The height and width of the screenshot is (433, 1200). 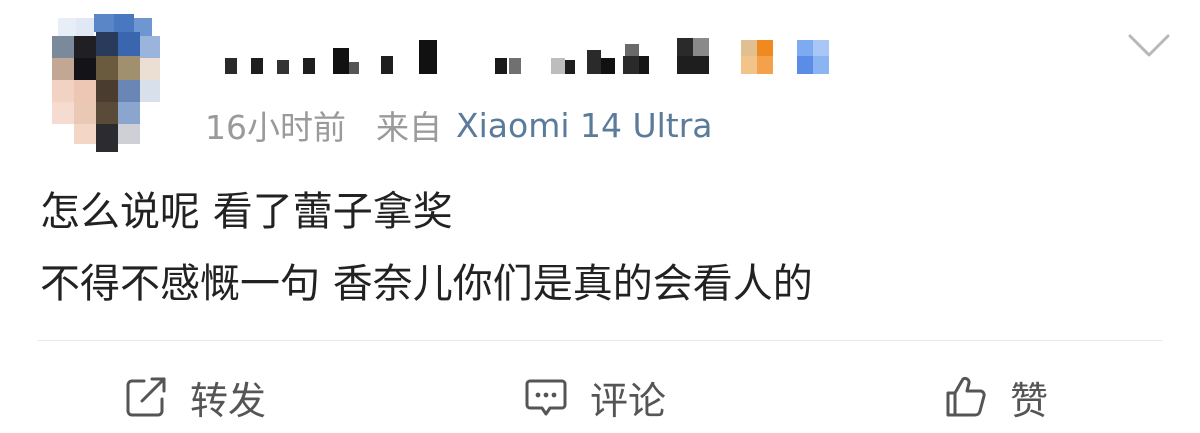 What do you see at coordinates (246, 212) in the screenshot?
I see `content-line: 怎么说呢 看了蕾子拿奖` at bounding box center [246, 212].